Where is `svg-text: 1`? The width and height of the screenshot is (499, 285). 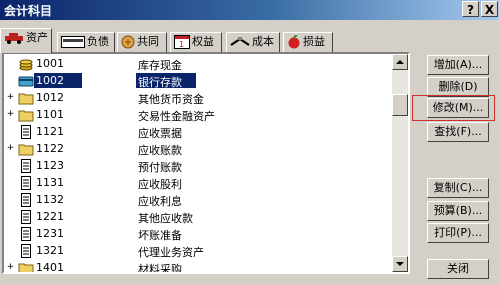 svg-text: 1 is located at coordinates (181, 44).